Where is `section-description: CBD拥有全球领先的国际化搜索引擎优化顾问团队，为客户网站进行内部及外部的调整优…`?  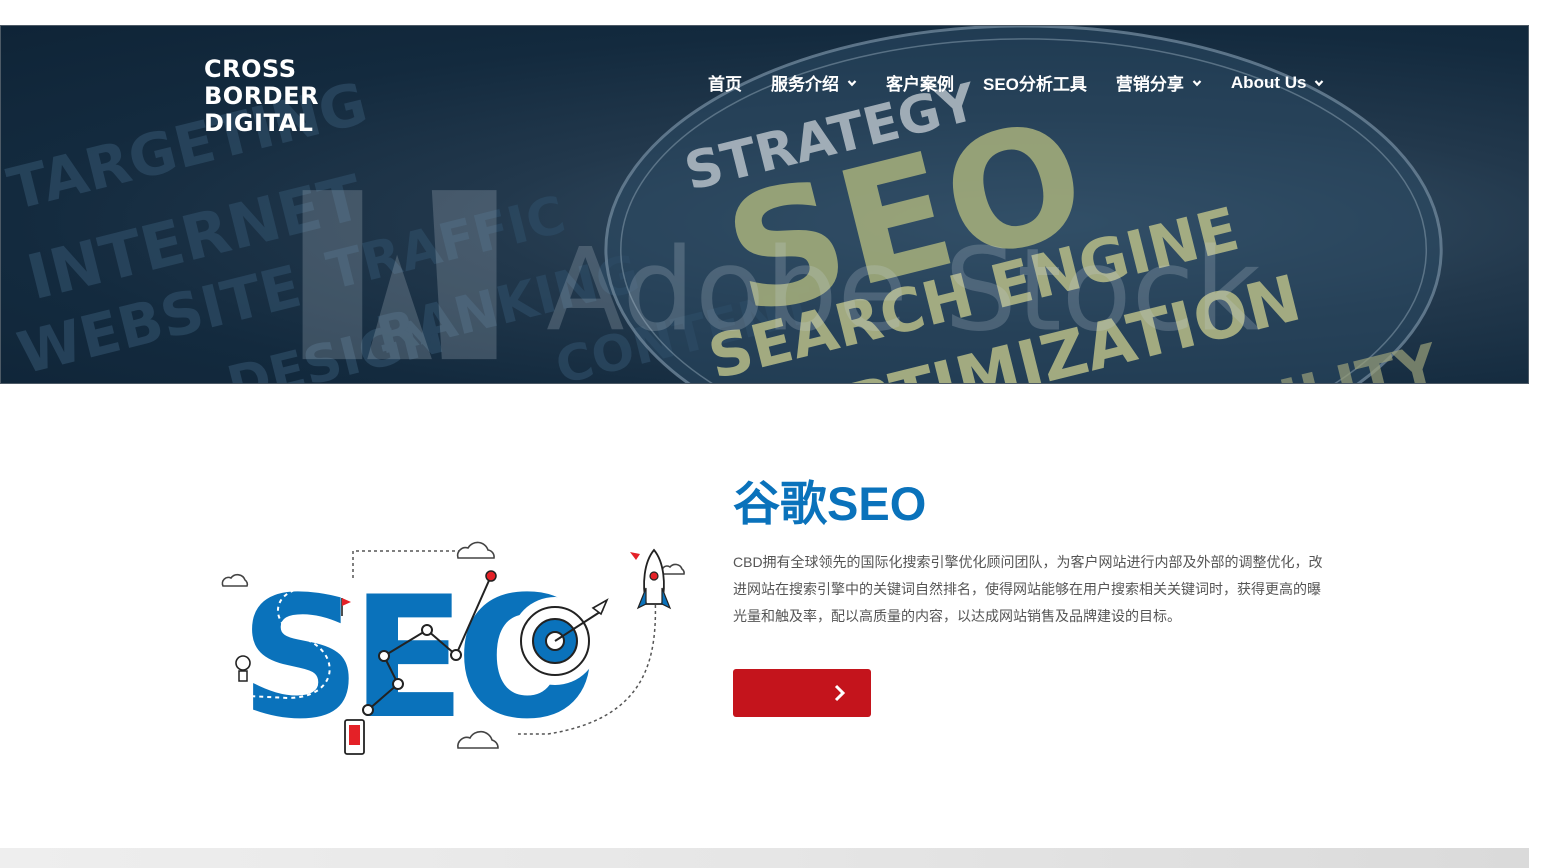
section-description: CBD拥有全球领先的国际化搜索引擎优化顾问团队，为客户网站进行内部及外部的调整优… is located at coordinates (1028, 589).